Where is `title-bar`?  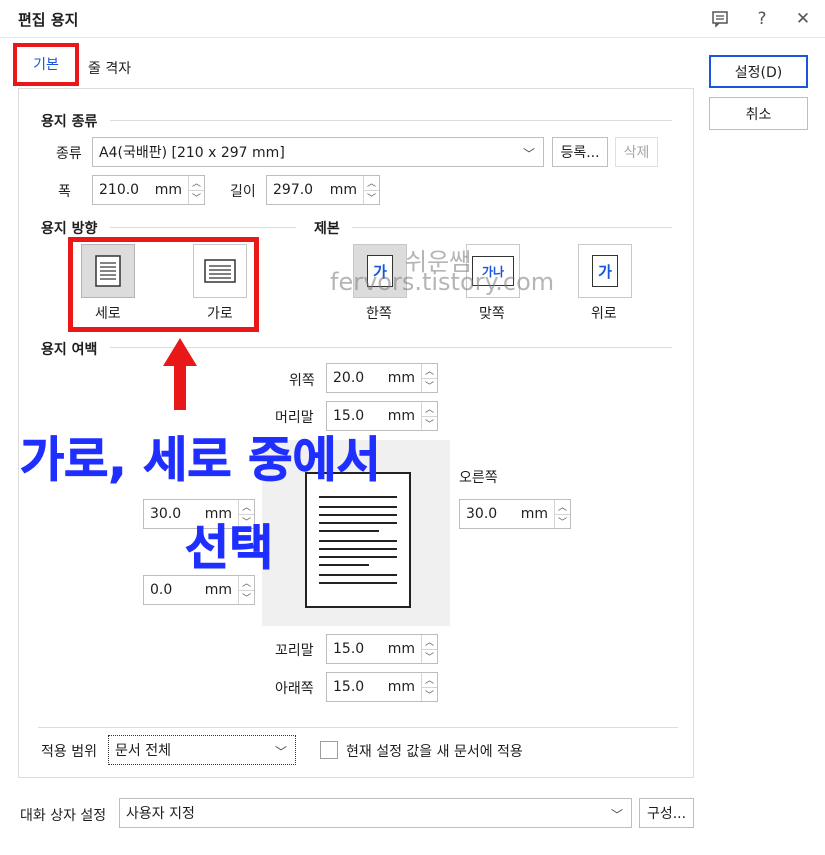
title-bar is located at coordinates (412, 19).